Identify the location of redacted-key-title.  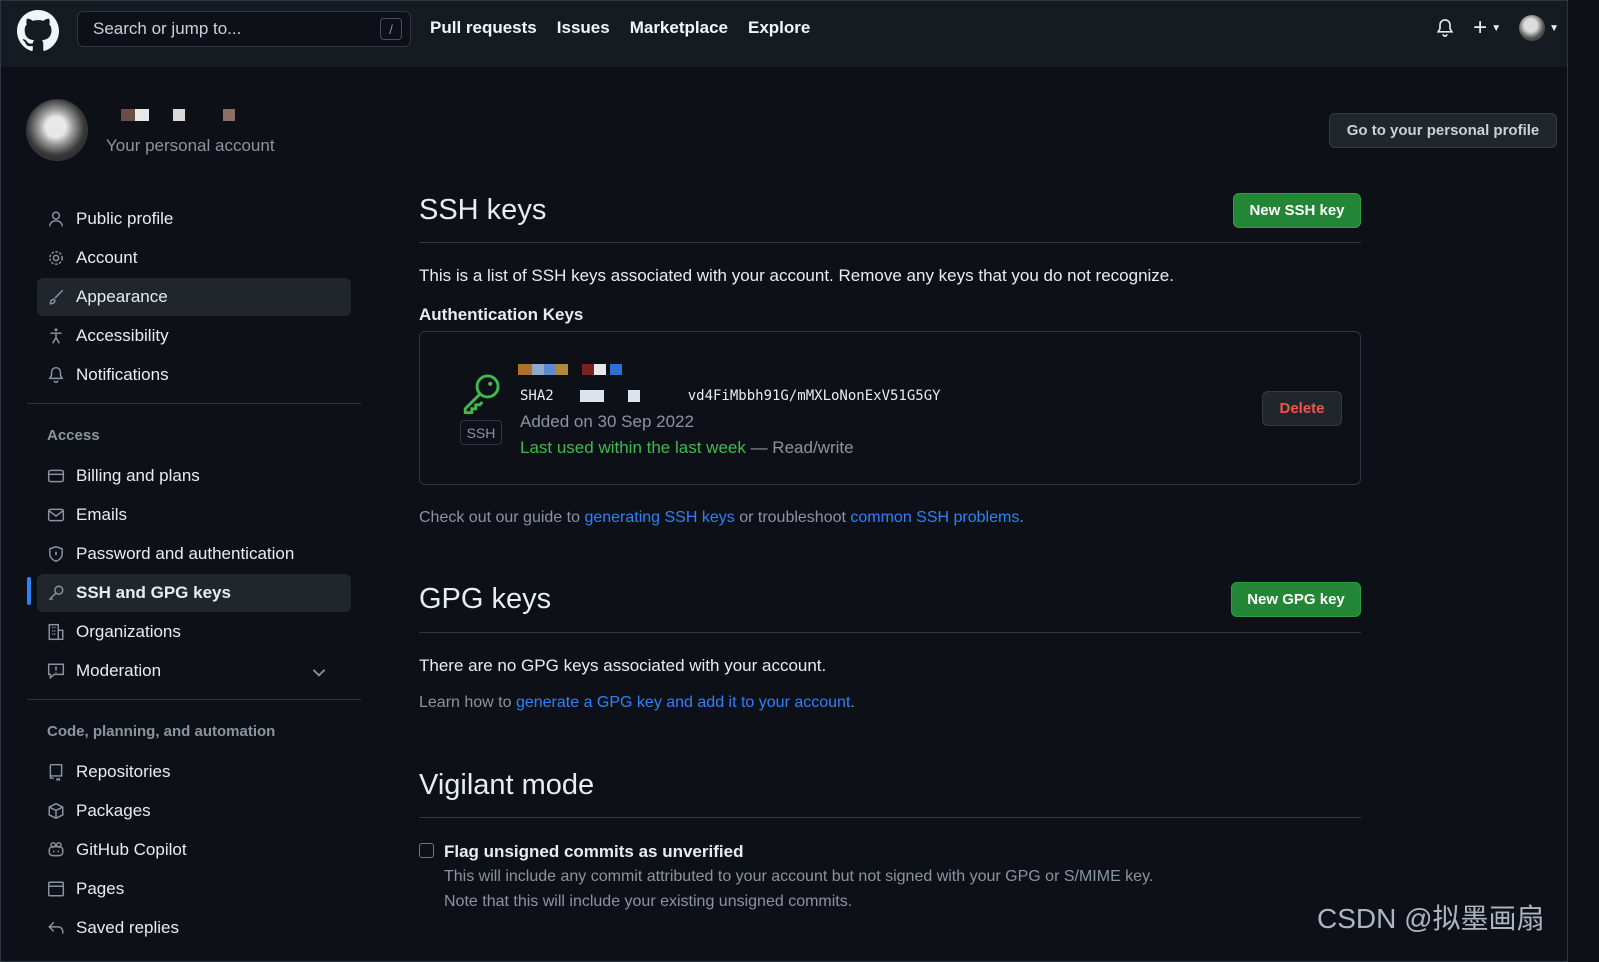
(570, 369).